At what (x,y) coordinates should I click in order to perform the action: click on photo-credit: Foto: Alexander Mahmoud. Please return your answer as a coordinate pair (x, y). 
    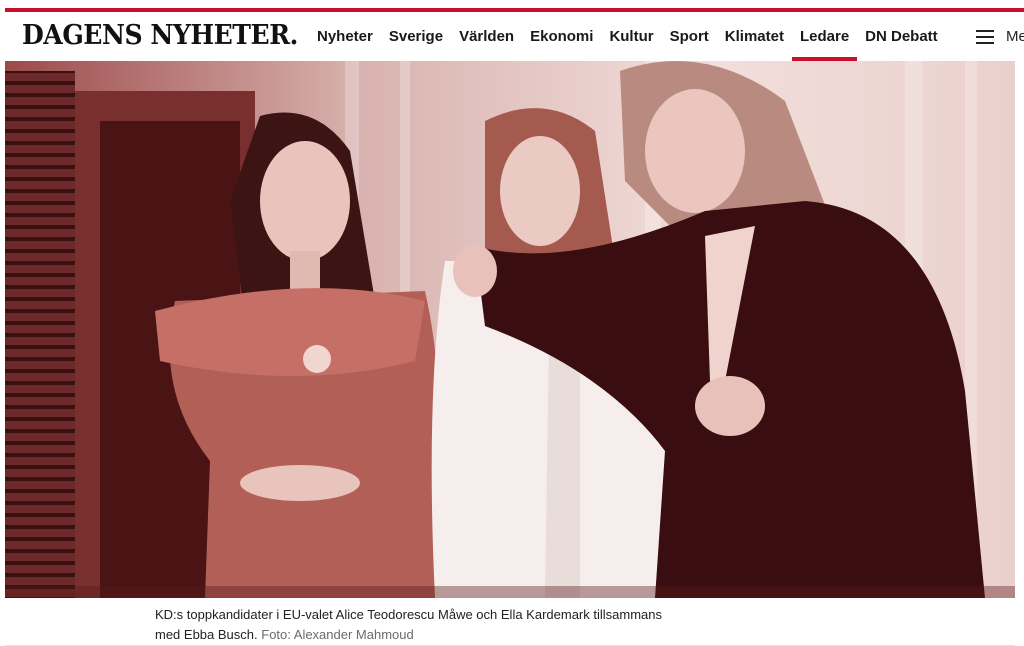
    Looking at the image, I should click on (337, 634).